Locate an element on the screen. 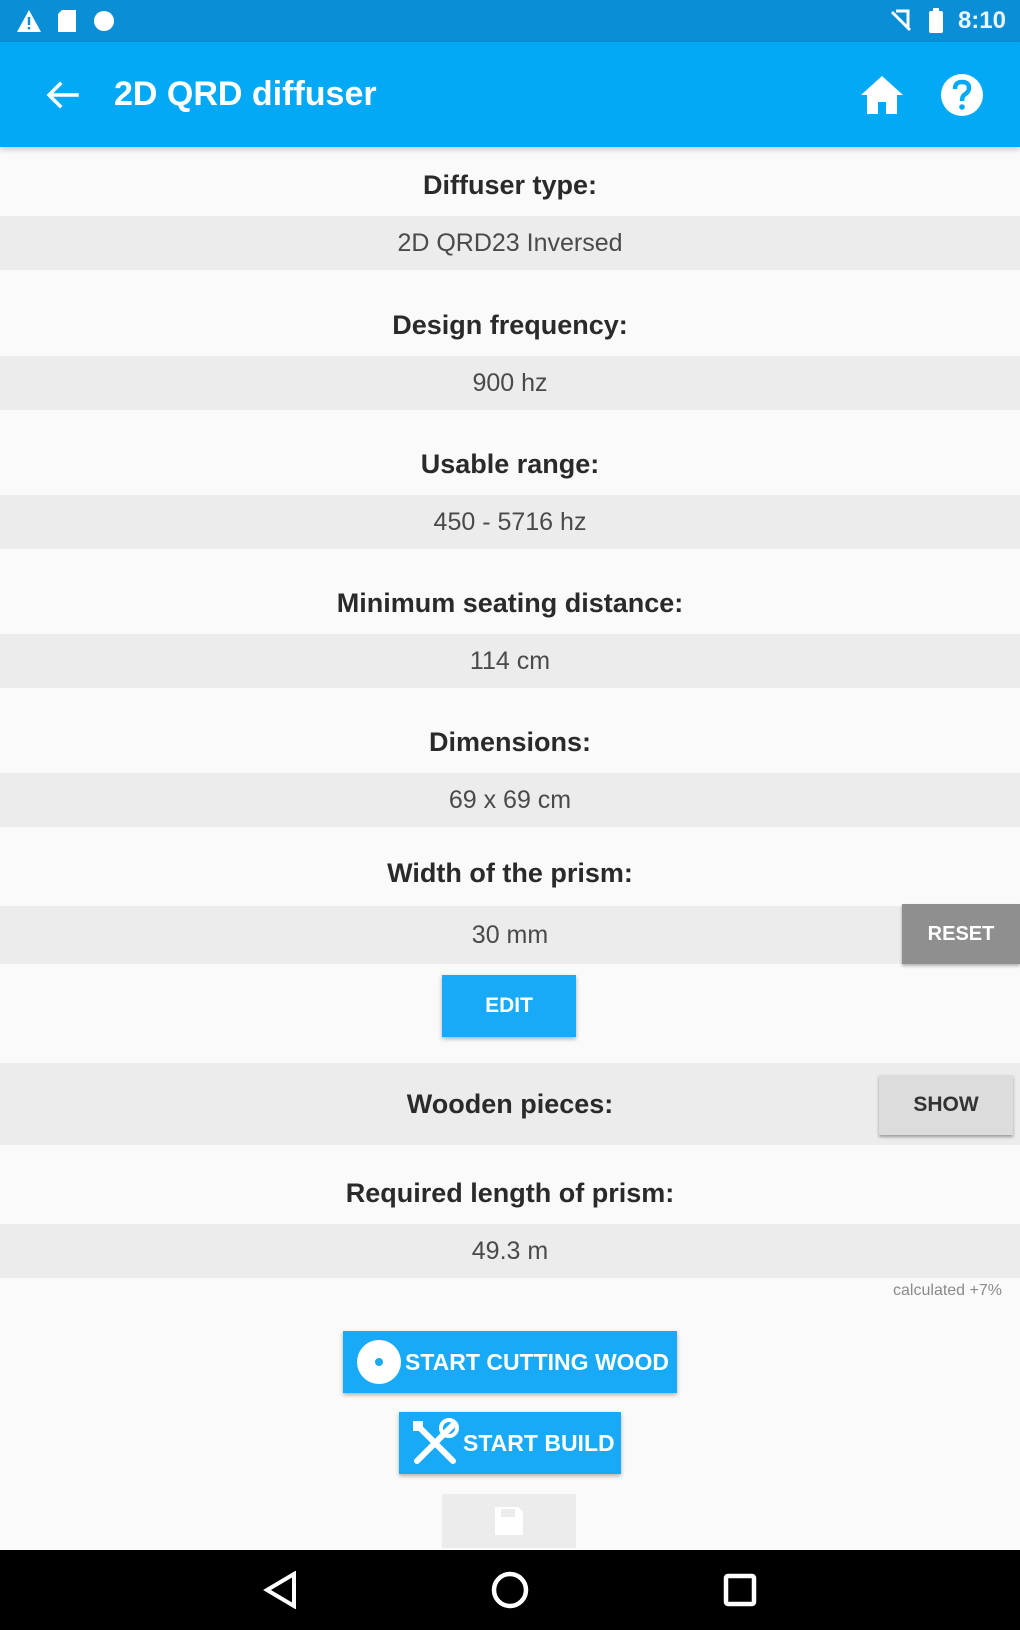 The height and width of the screenshot is (1630, 1020). reset-button: RESET is located at coordinates (961, 934).